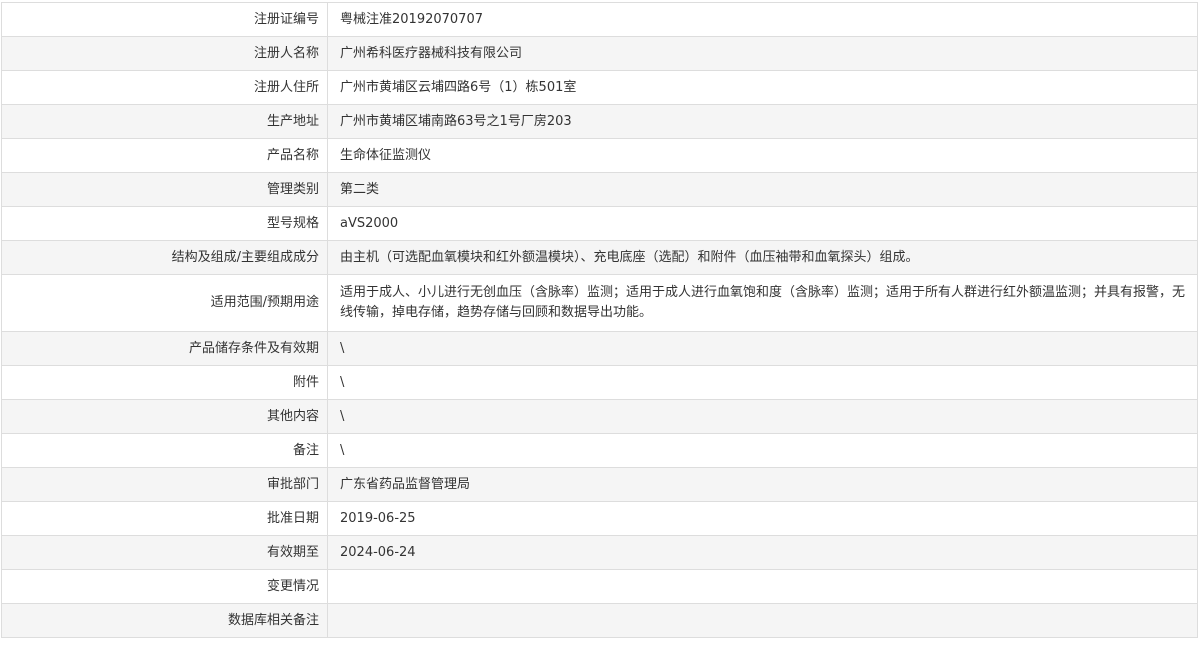 Image resolution: width=1200 pixels, height=659 pixels. I want to click on field-label: 型号规格, so click(164, 223).